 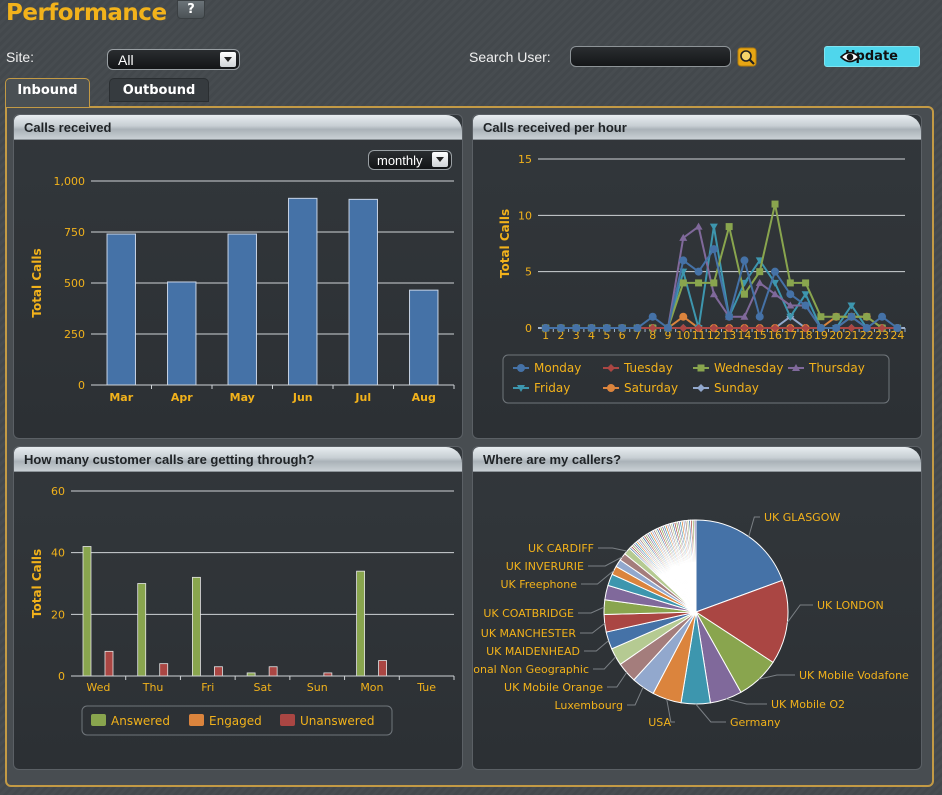 What do you see at coordinates (228, 59) in the screenshot?
I see `chevron-down-icon` at bounding box center [228, 59].